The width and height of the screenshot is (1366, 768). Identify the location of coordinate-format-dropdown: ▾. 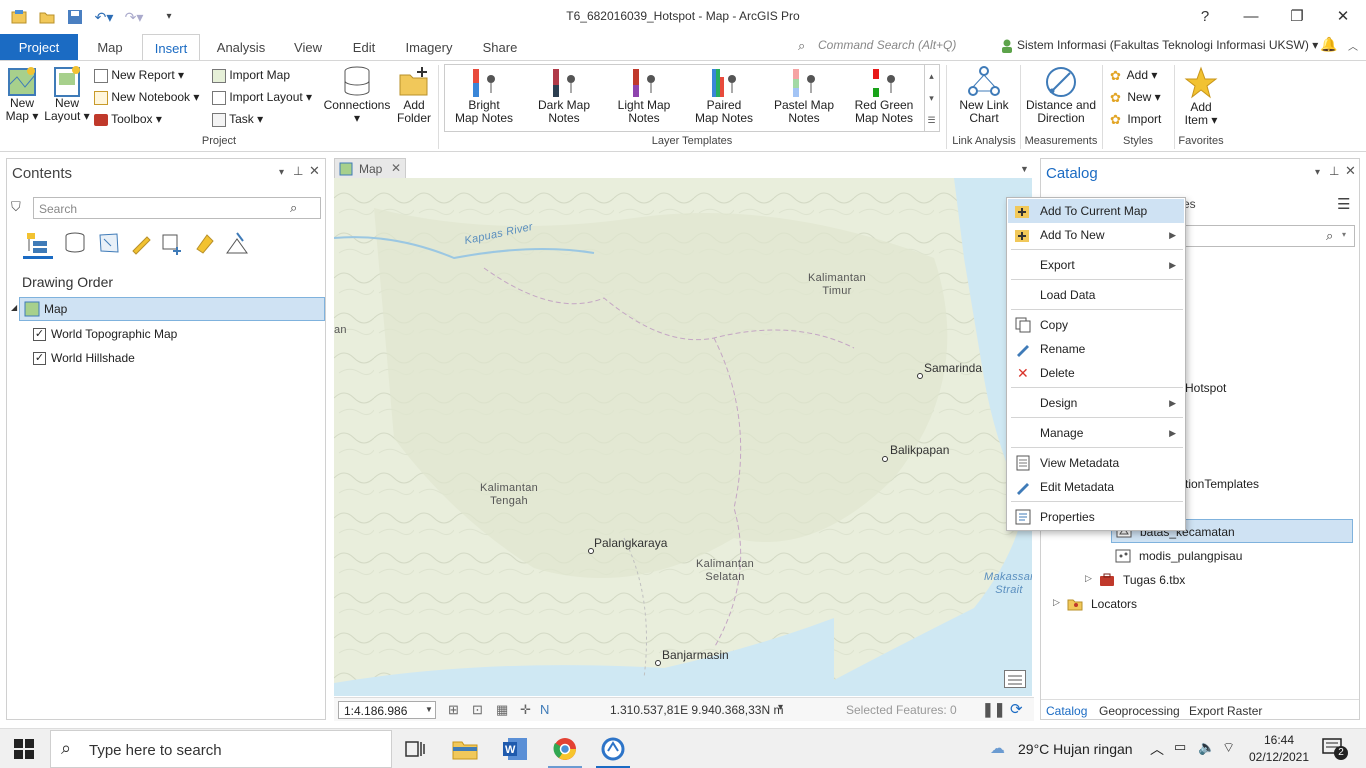
(780, 707).